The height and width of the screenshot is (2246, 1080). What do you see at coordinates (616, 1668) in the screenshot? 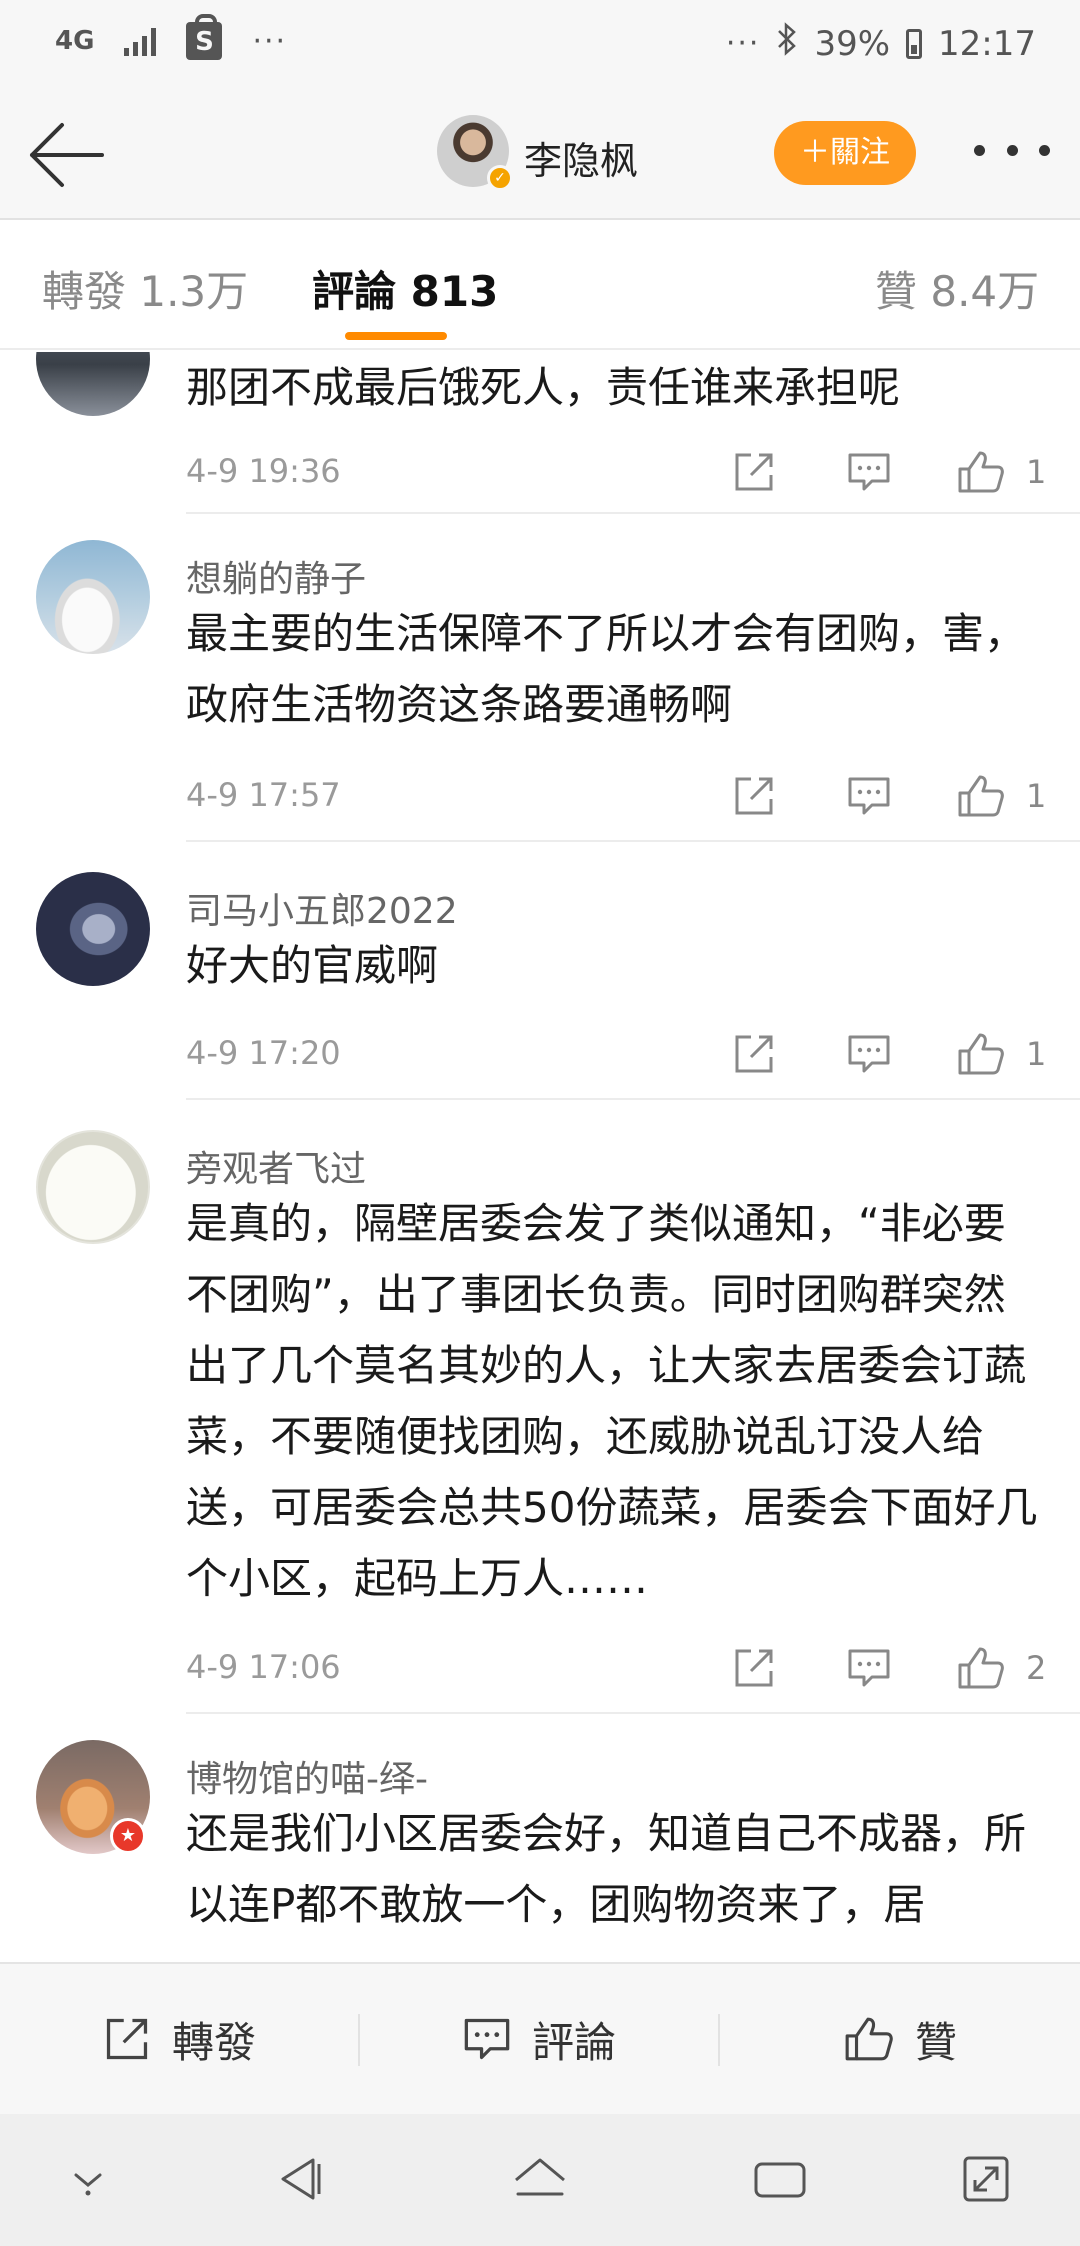
I see `comment-meta: 4-9 17:06 2` at bounding box center [616, 1668].